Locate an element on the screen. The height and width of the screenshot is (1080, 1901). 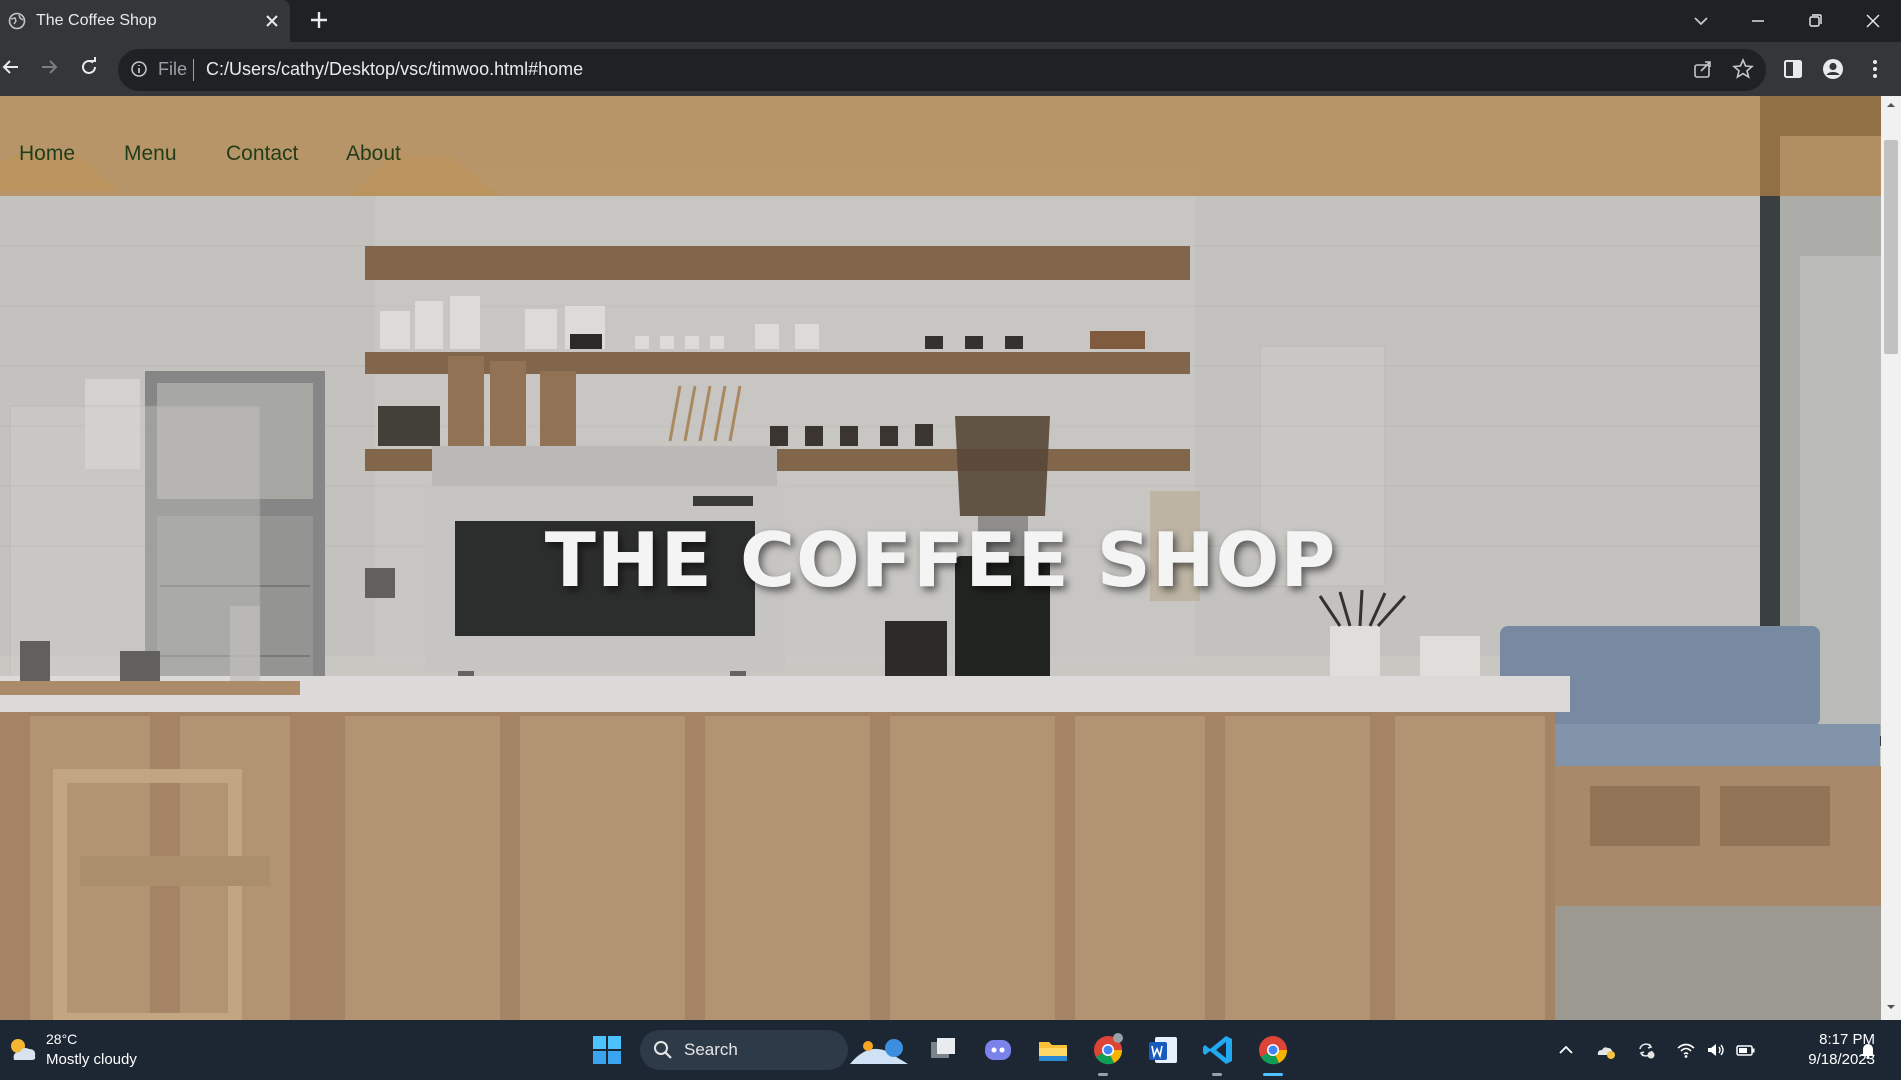
hero-title: THE COFFEE SHOP is located at coordinates (940, 560).